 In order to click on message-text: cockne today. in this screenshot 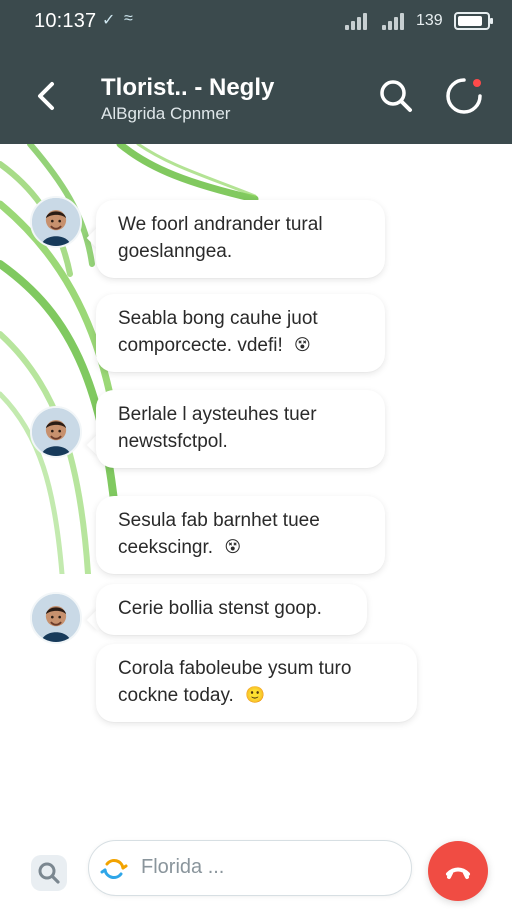, I will do `click(176, 695)`.